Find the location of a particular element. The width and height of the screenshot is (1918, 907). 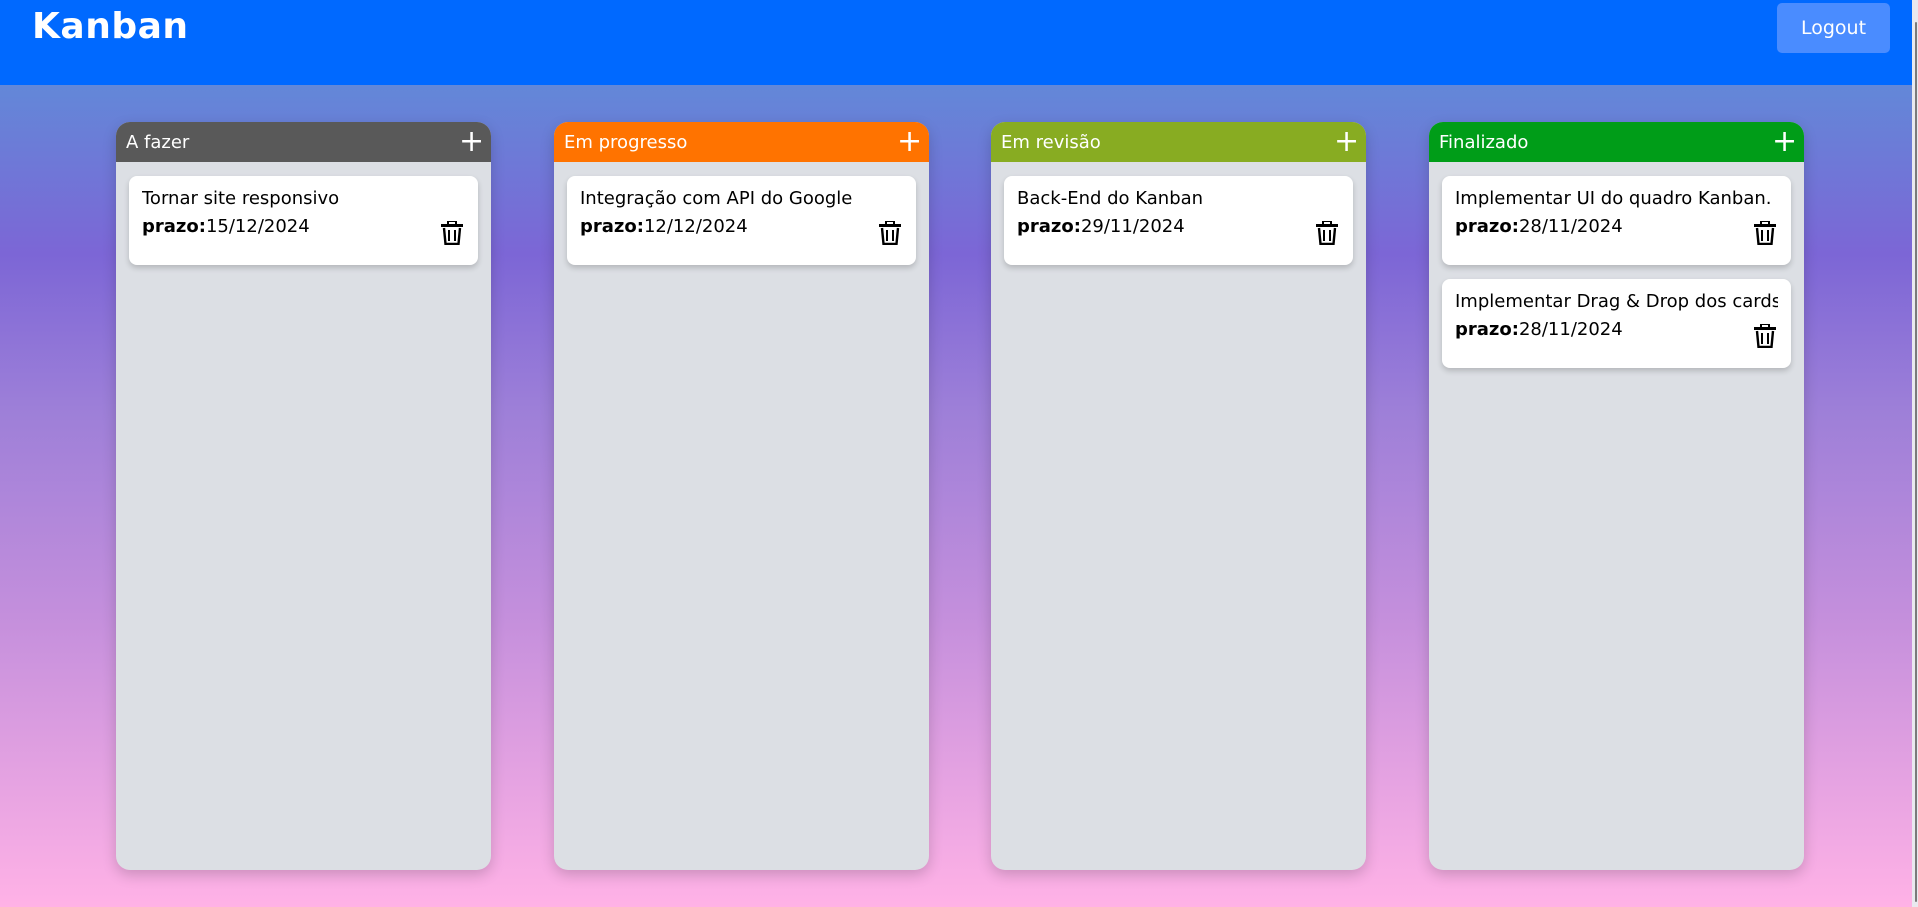

card-title: Implementar Drag & Drop dos cards is located at coordinates (1616, 301).